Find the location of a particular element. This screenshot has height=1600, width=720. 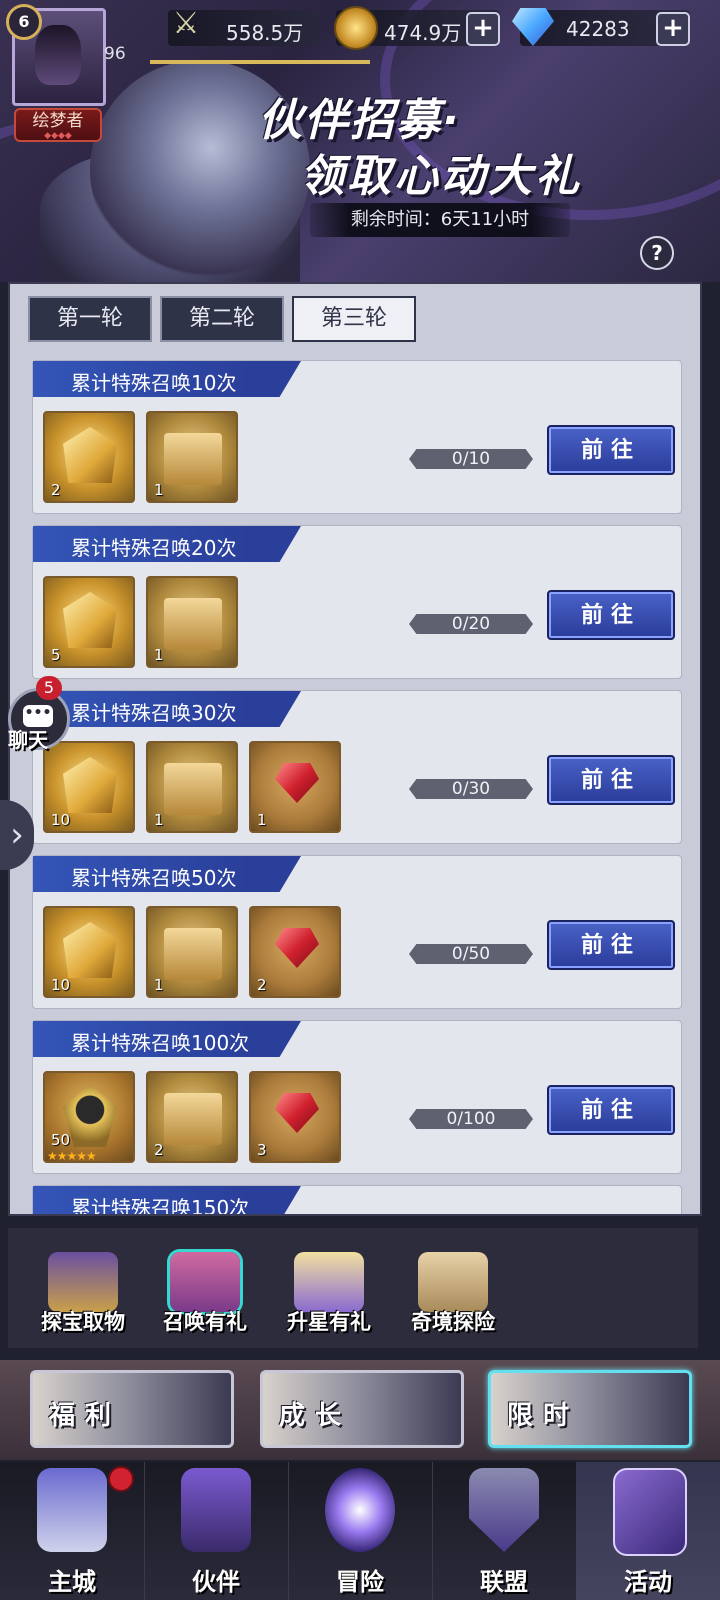

reward-item: 3 is located at coordinates (295, 1117).